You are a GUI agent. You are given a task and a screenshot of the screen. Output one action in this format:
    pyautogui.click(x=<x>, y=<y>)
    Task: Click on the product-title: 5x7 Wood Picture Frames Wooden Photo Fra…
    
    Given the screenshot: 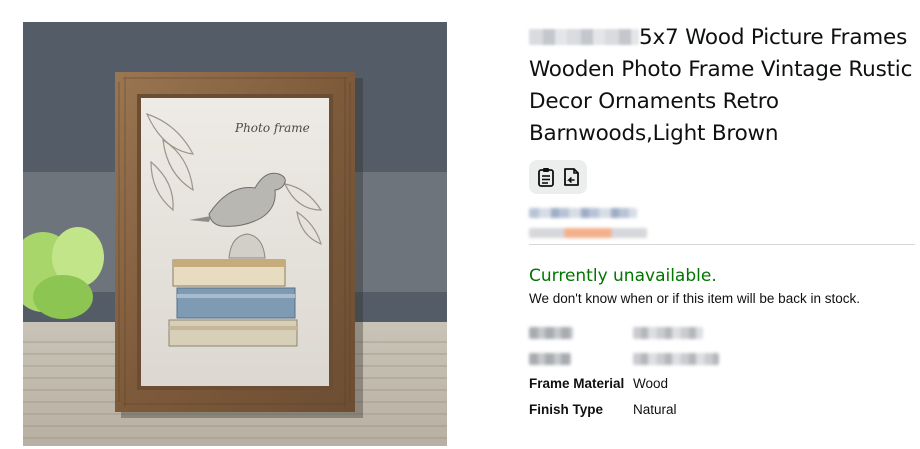 What is the action you would take?
    pyautogui.click(x=722, y=86)
    